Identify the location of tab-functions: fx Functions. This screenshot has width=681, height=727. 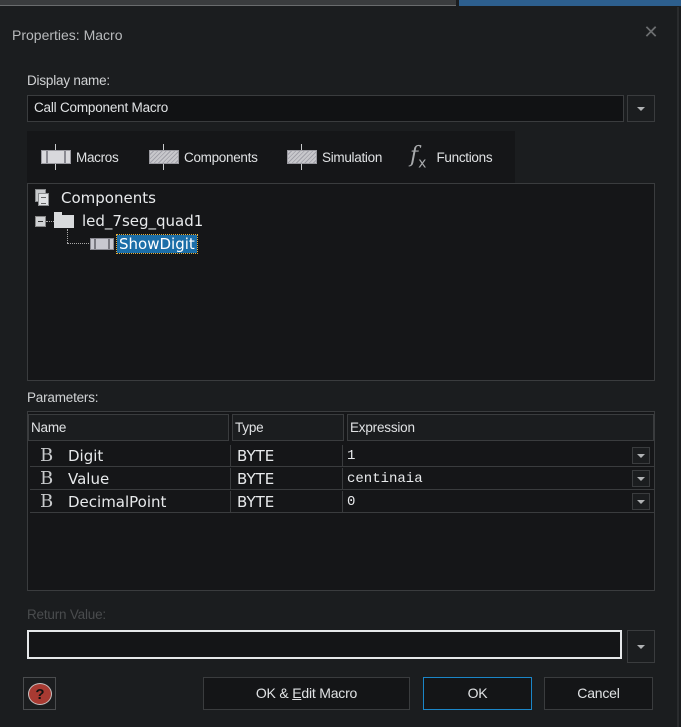
(451, 157).